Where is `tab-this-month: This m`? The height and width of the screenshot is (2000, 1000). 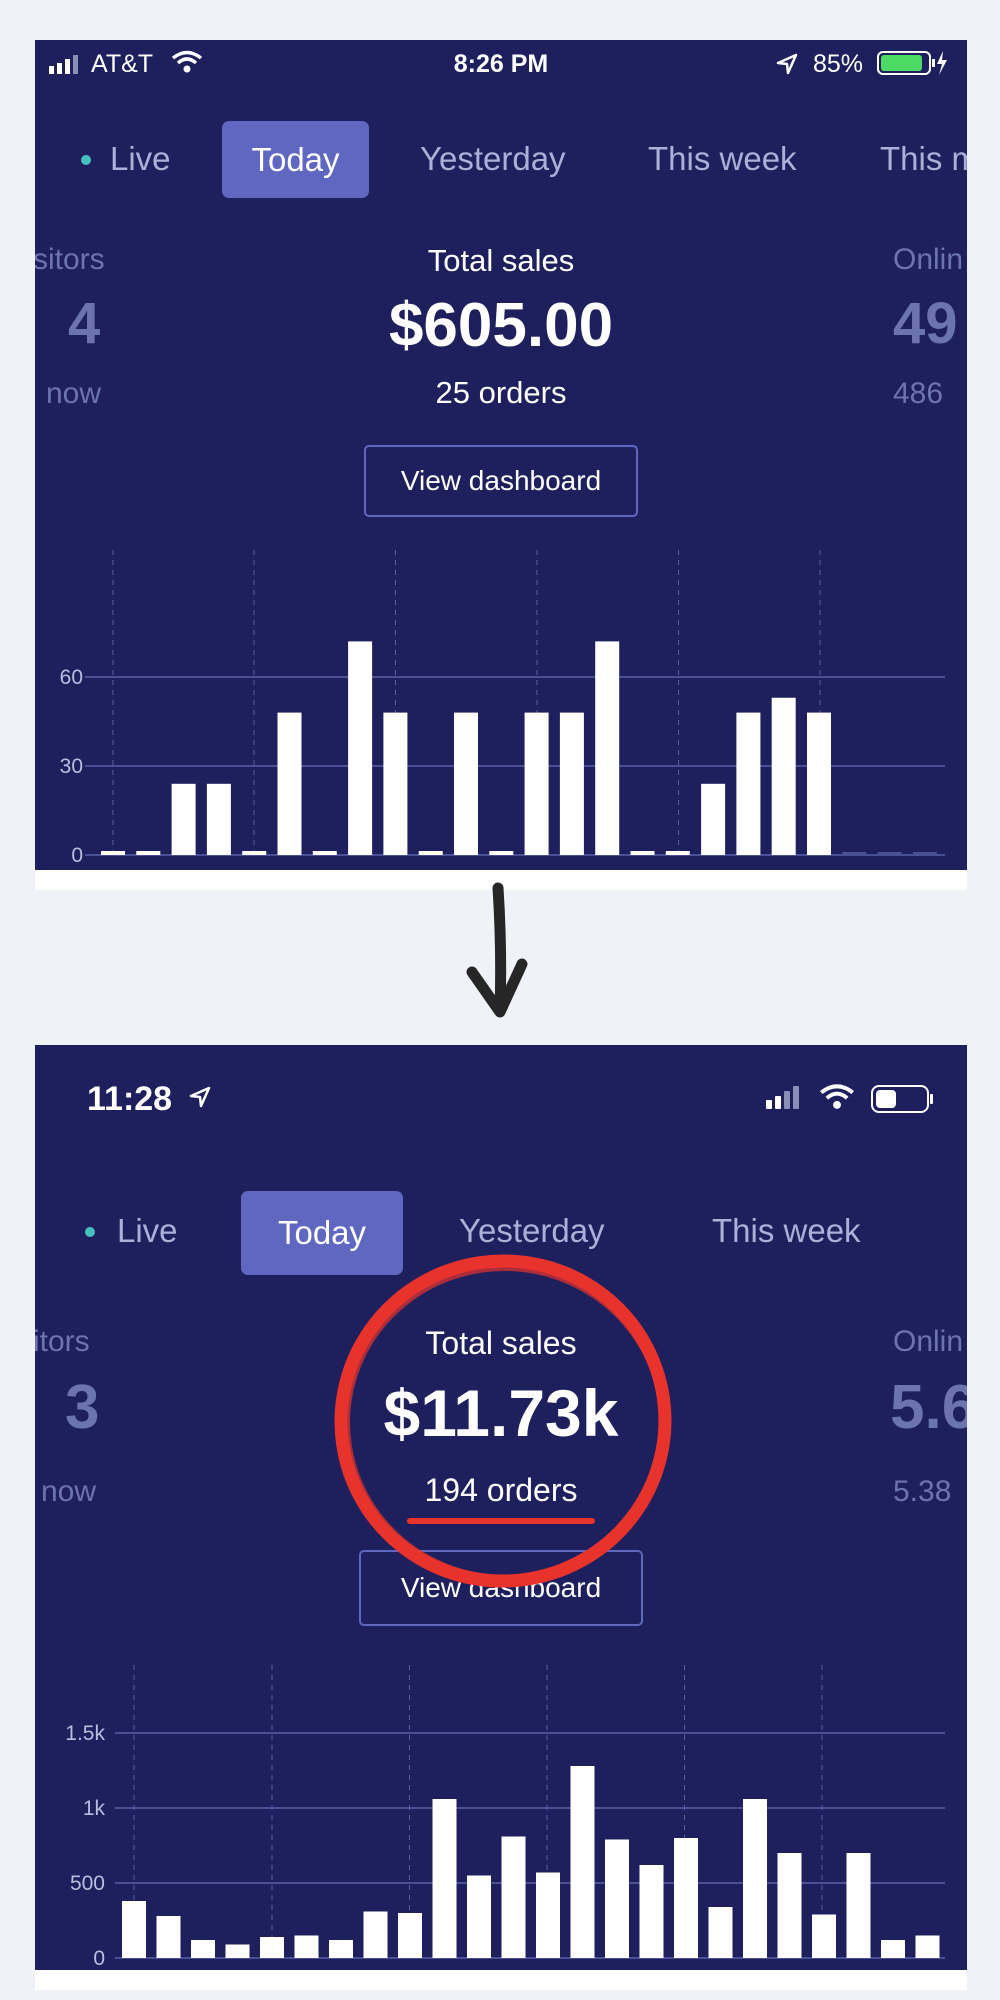
tab-this-month: This m is located at coordinates (923, 159).